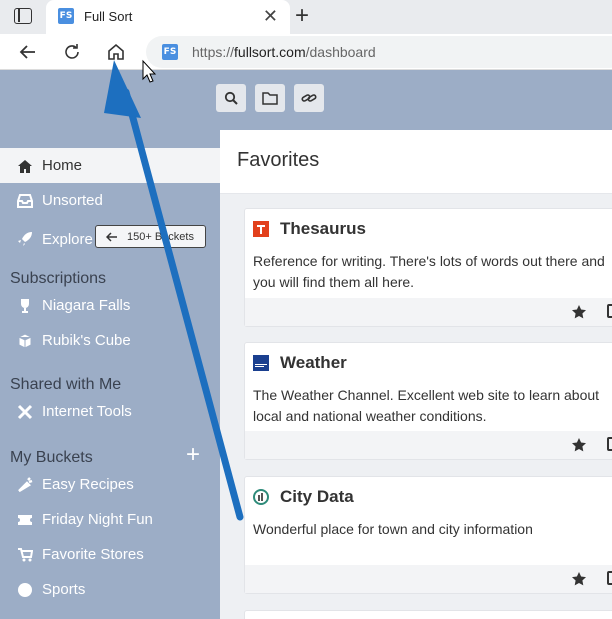 Image resolution: width=612 pixels, height=619 pixels. What do you see at coordinates (168, 17) in the screenshot?
I see `browser-tab: FS Full Sort ✕` at bounding box center [168, 17].